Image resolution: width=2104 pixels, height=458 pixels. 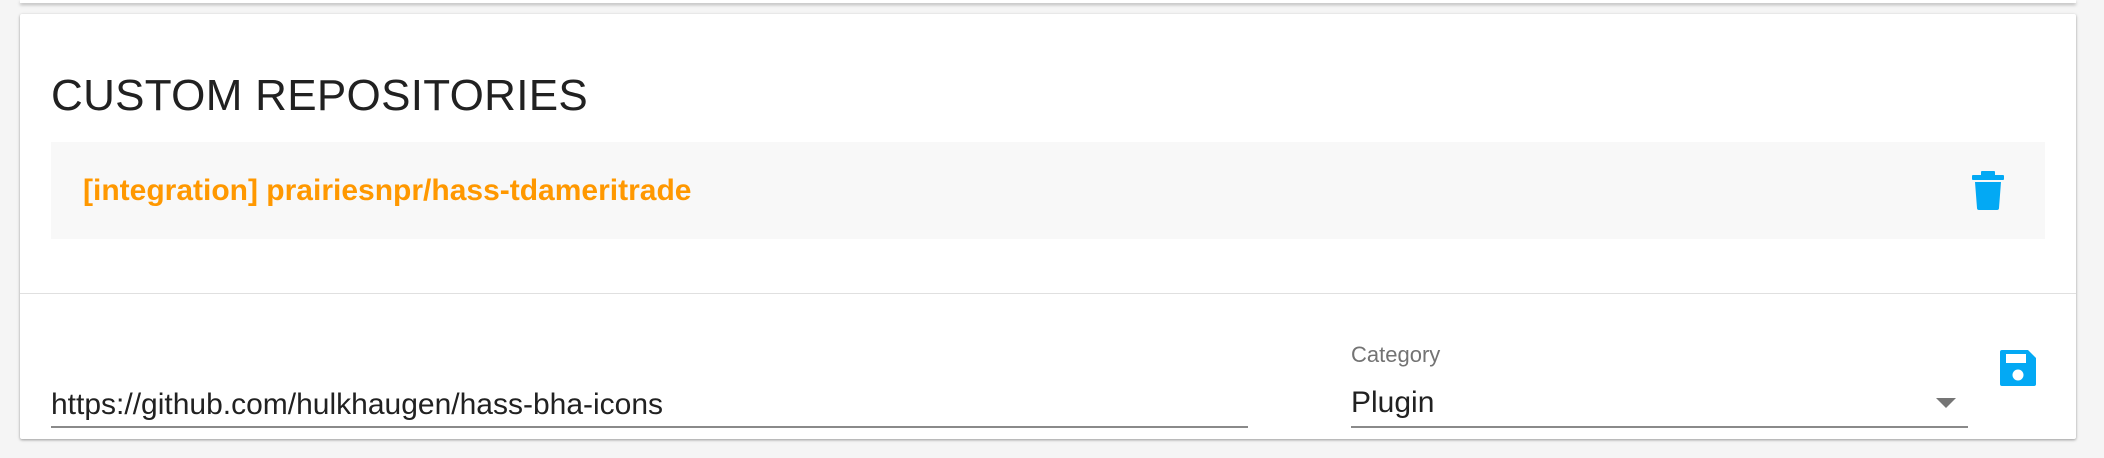 What do you see at coordinates (1659, 380) in the screenshot?
I see `category-select: Category Plugin` at bounding box center [1659, 380].